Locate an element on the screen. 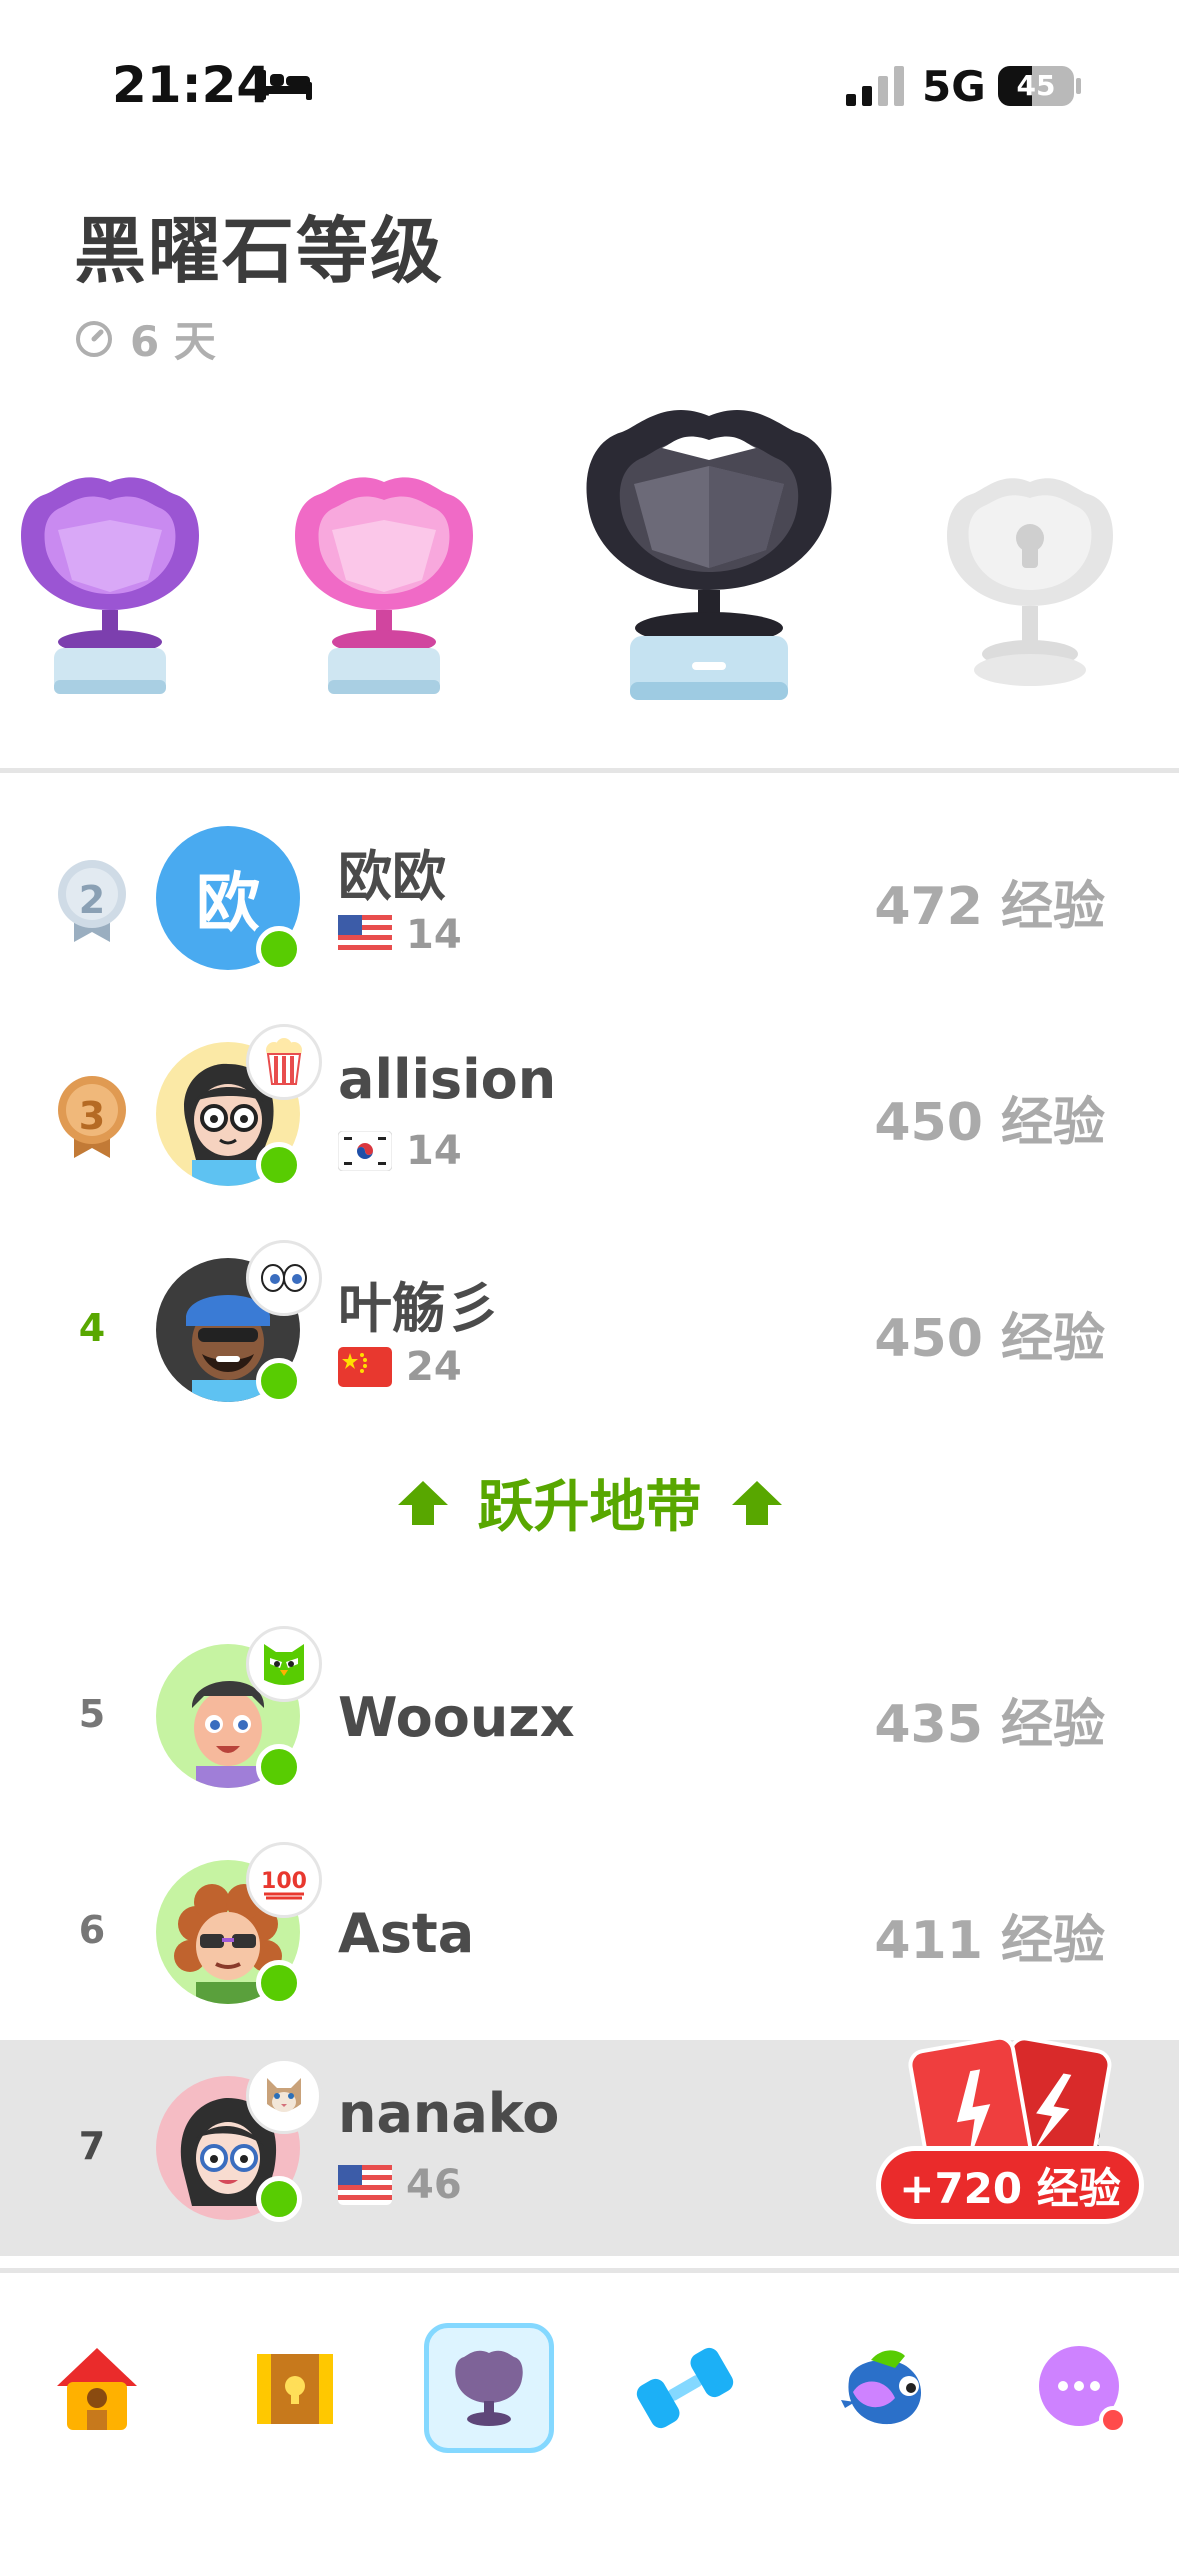 The width and height of the screenshot is (1179, 2561). user-name: 欧欧 is located at coordinates (392, 876).